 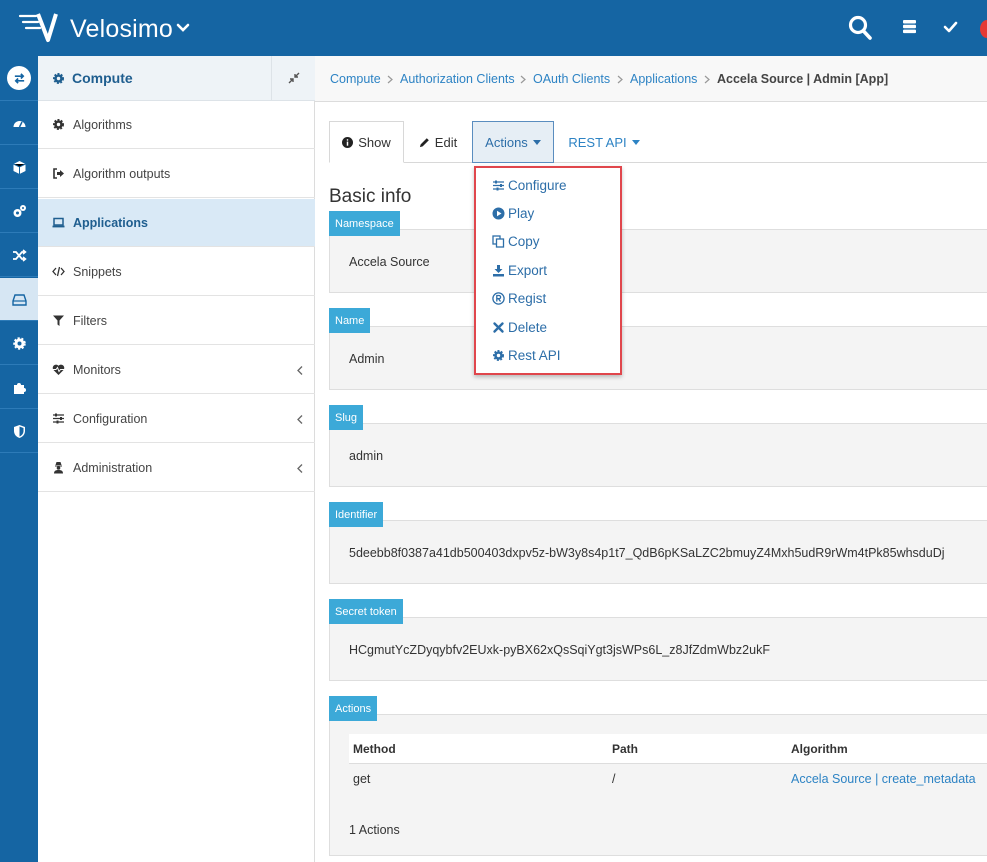 What do you see at coordinates (668, 749) in the screenshot?
I see `table-header: Method Path Algorithm` at bounding box center [668, 749].